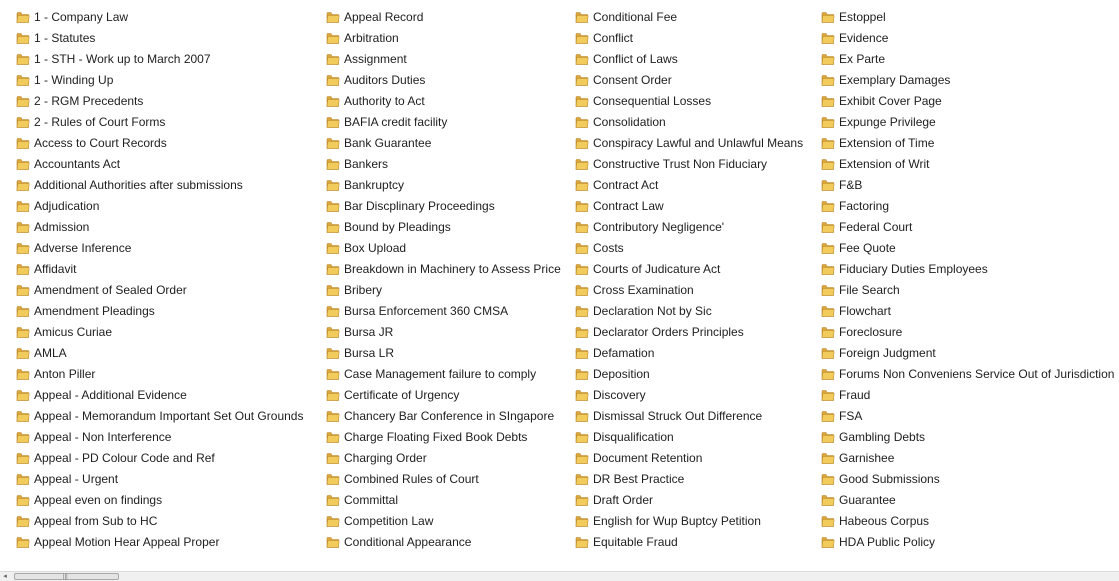  Describe the element at coordinates (443, 226) in the screenshot. I see `folder-item: Bound by Pleadings` at that location.